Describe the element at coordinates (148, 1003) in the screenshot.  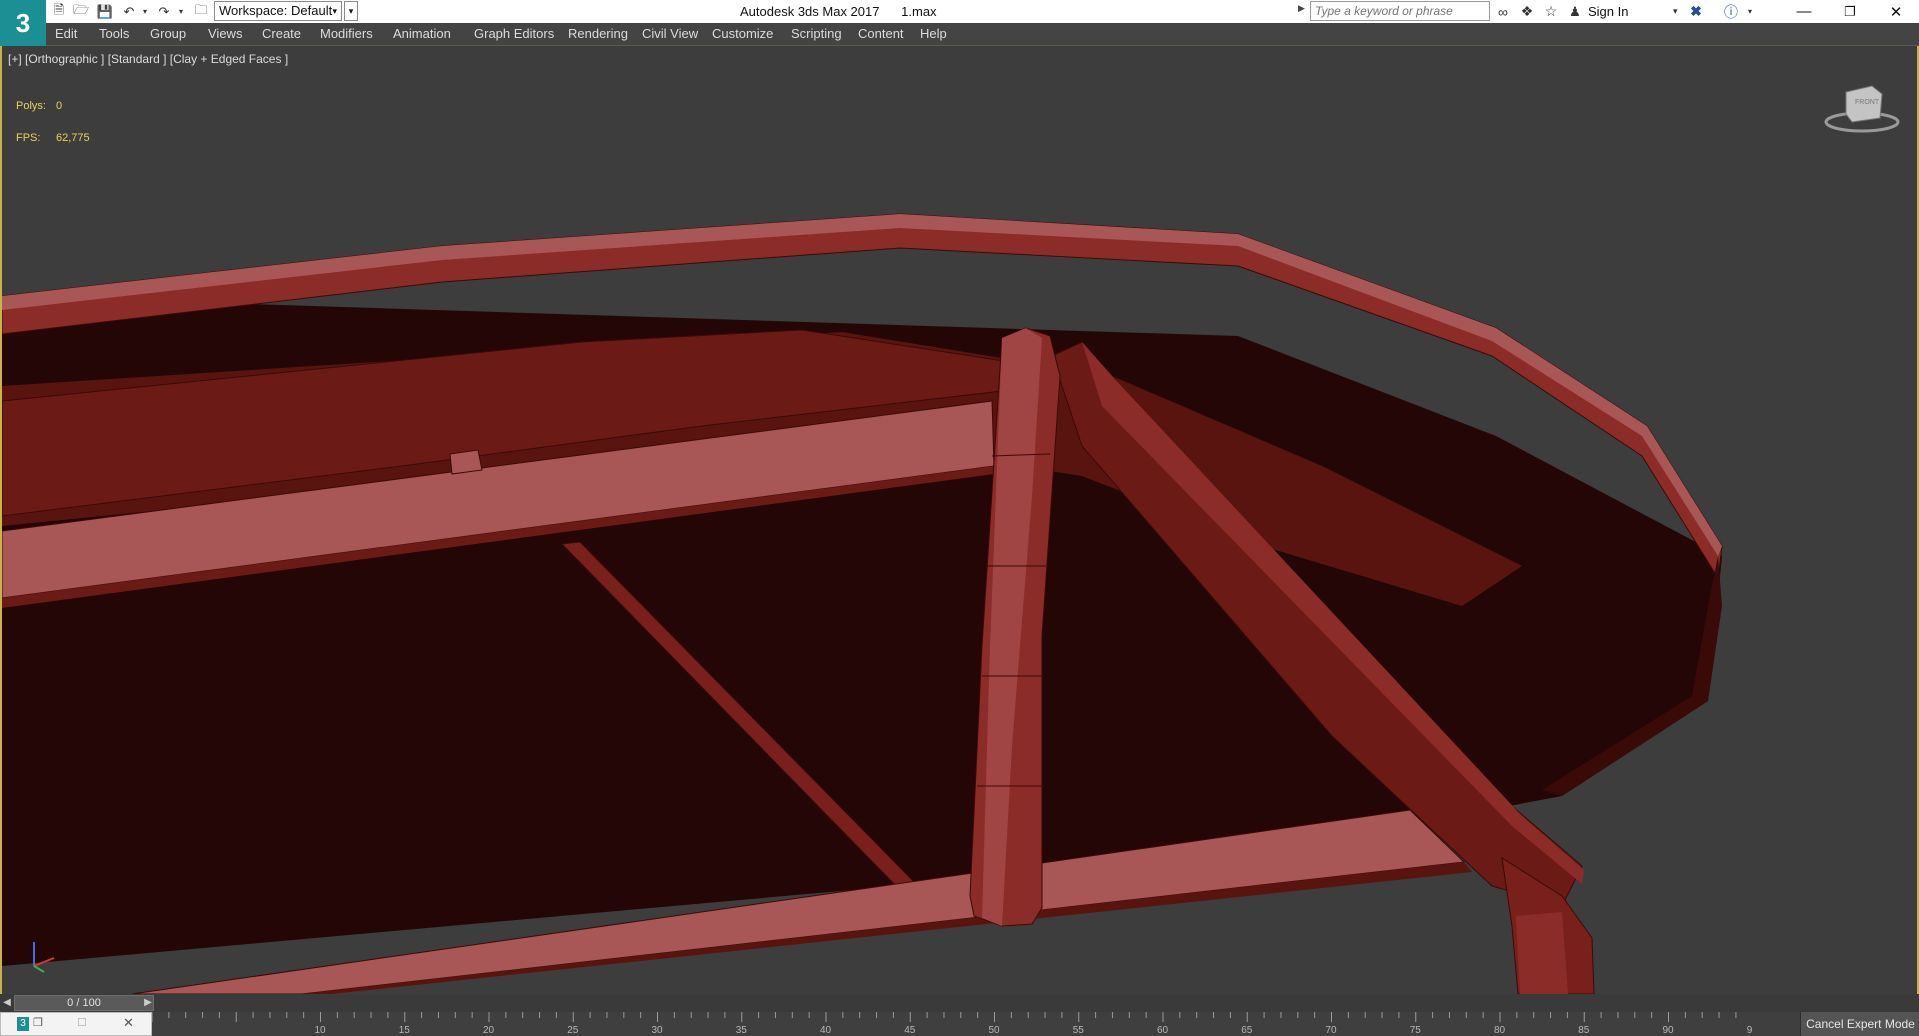
I see `next-frame-button: ▶` at that location.